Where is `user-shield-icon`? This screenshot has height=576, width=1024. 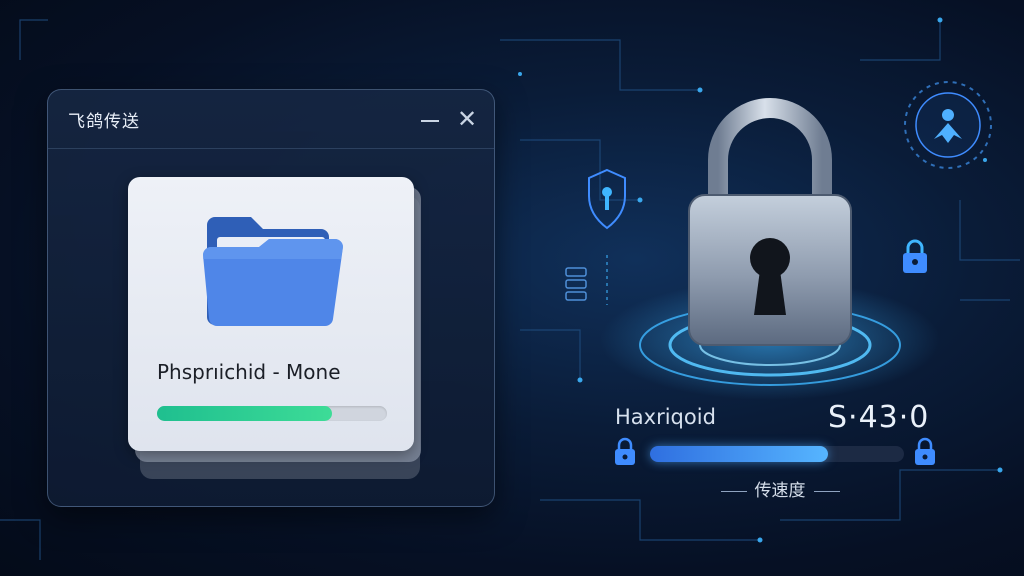 user-shield-icon is located at coordinates (948, 125).